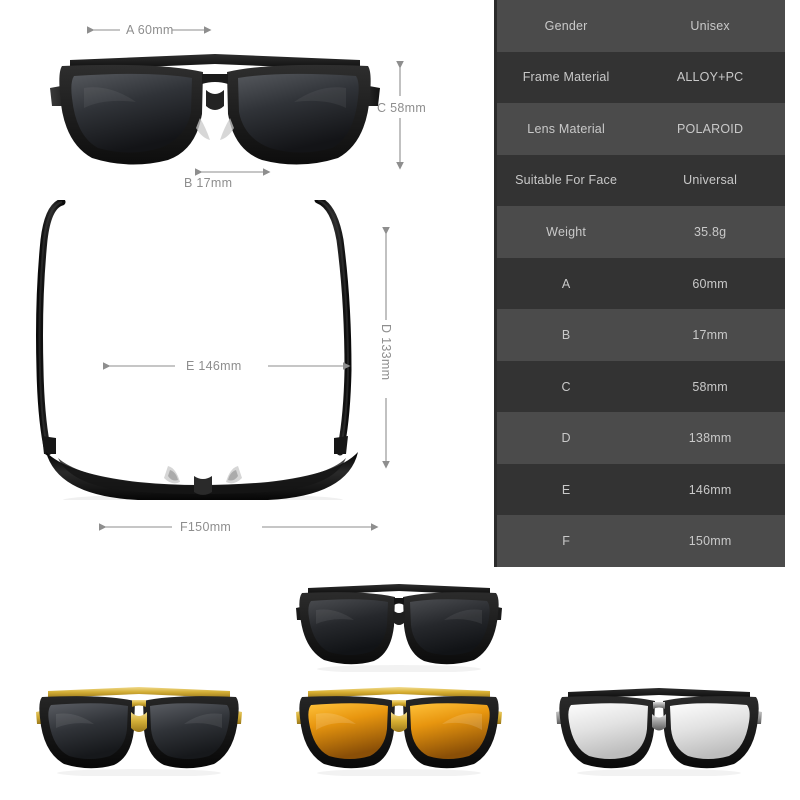  Describe the element at coordinates (641, 232) in the screenshot. I see `table-row: Weight 35.8g` at that location.